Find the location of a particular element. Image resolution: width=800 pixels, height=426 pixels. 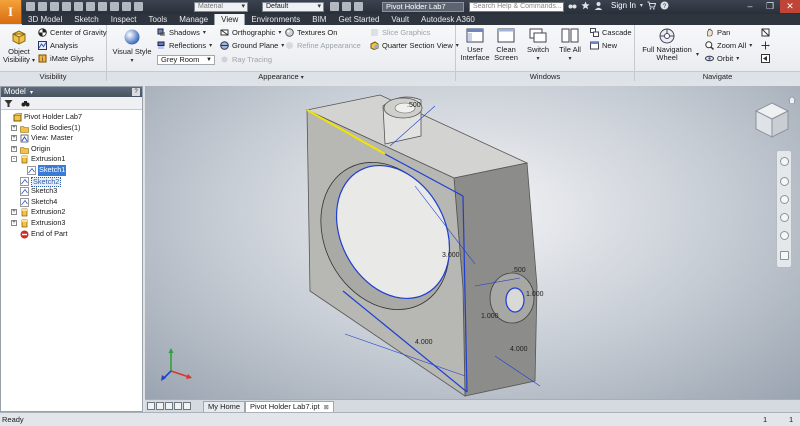

new-file-icon is located at coordinates (30, 6).